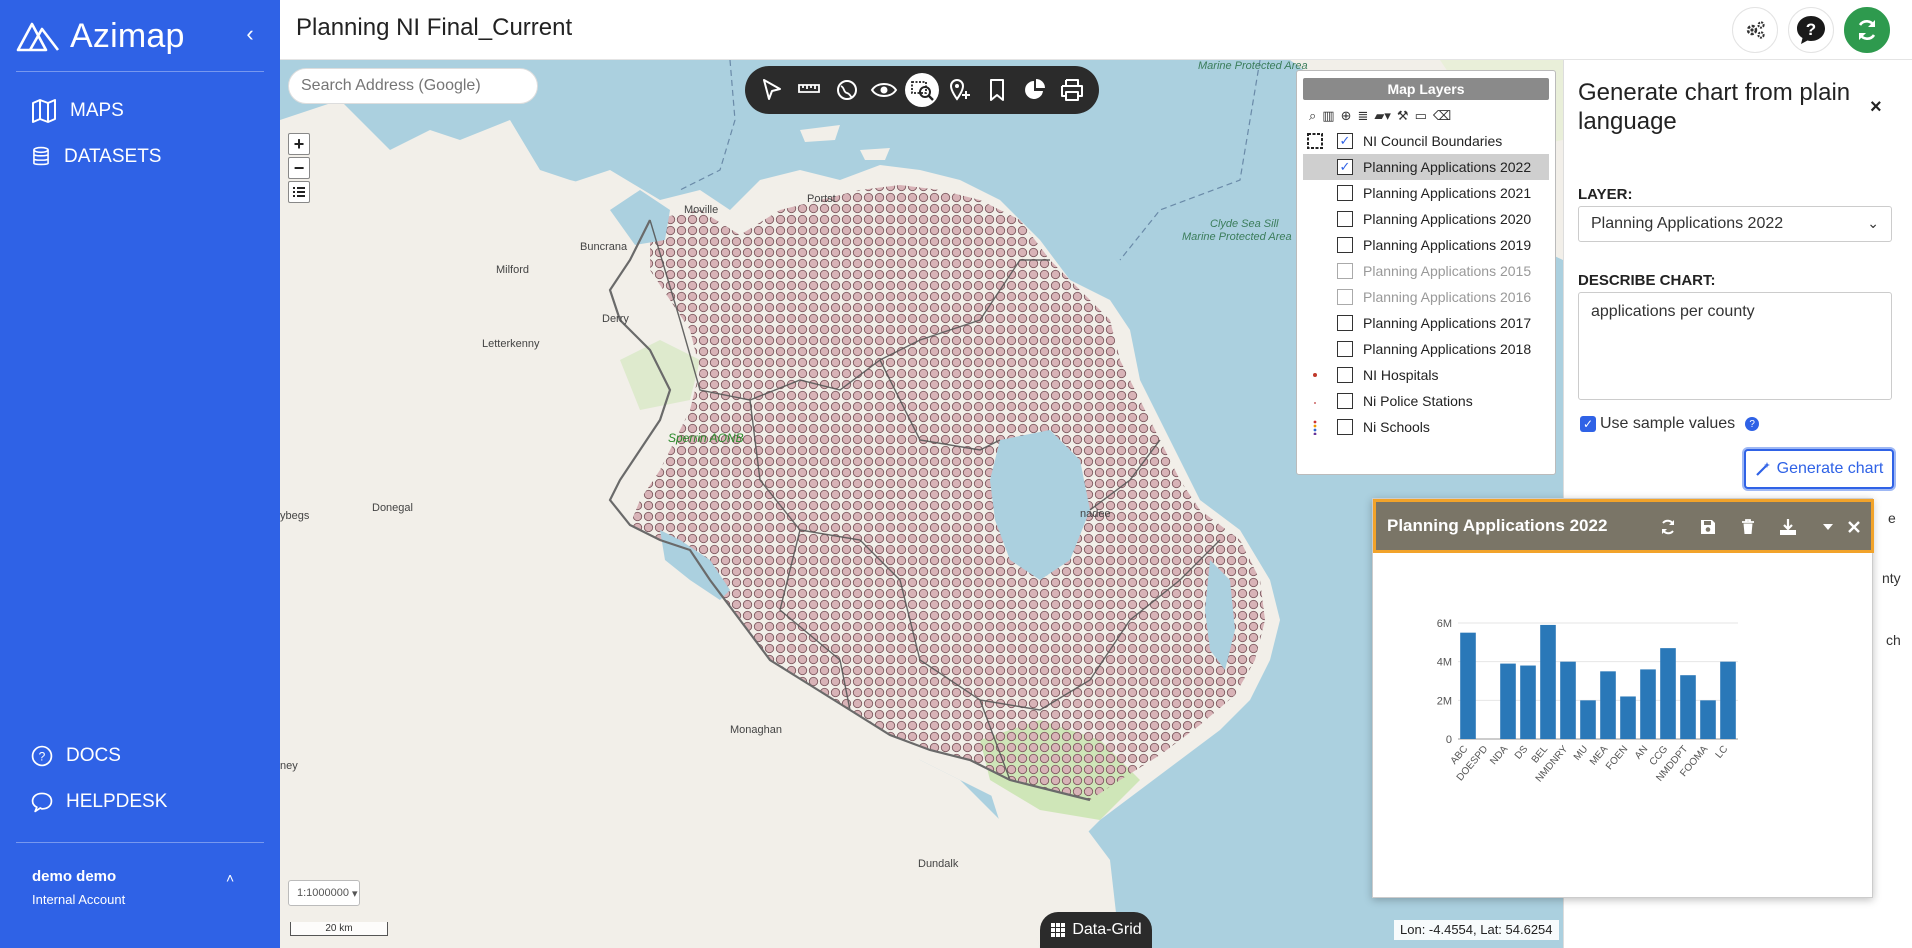 This screenshot has height=948, width=1912. Describe the element at coordinates (1426, 167) in the screenshot. I see `layer-row: ✓ Planning Applications 2022` at that location.